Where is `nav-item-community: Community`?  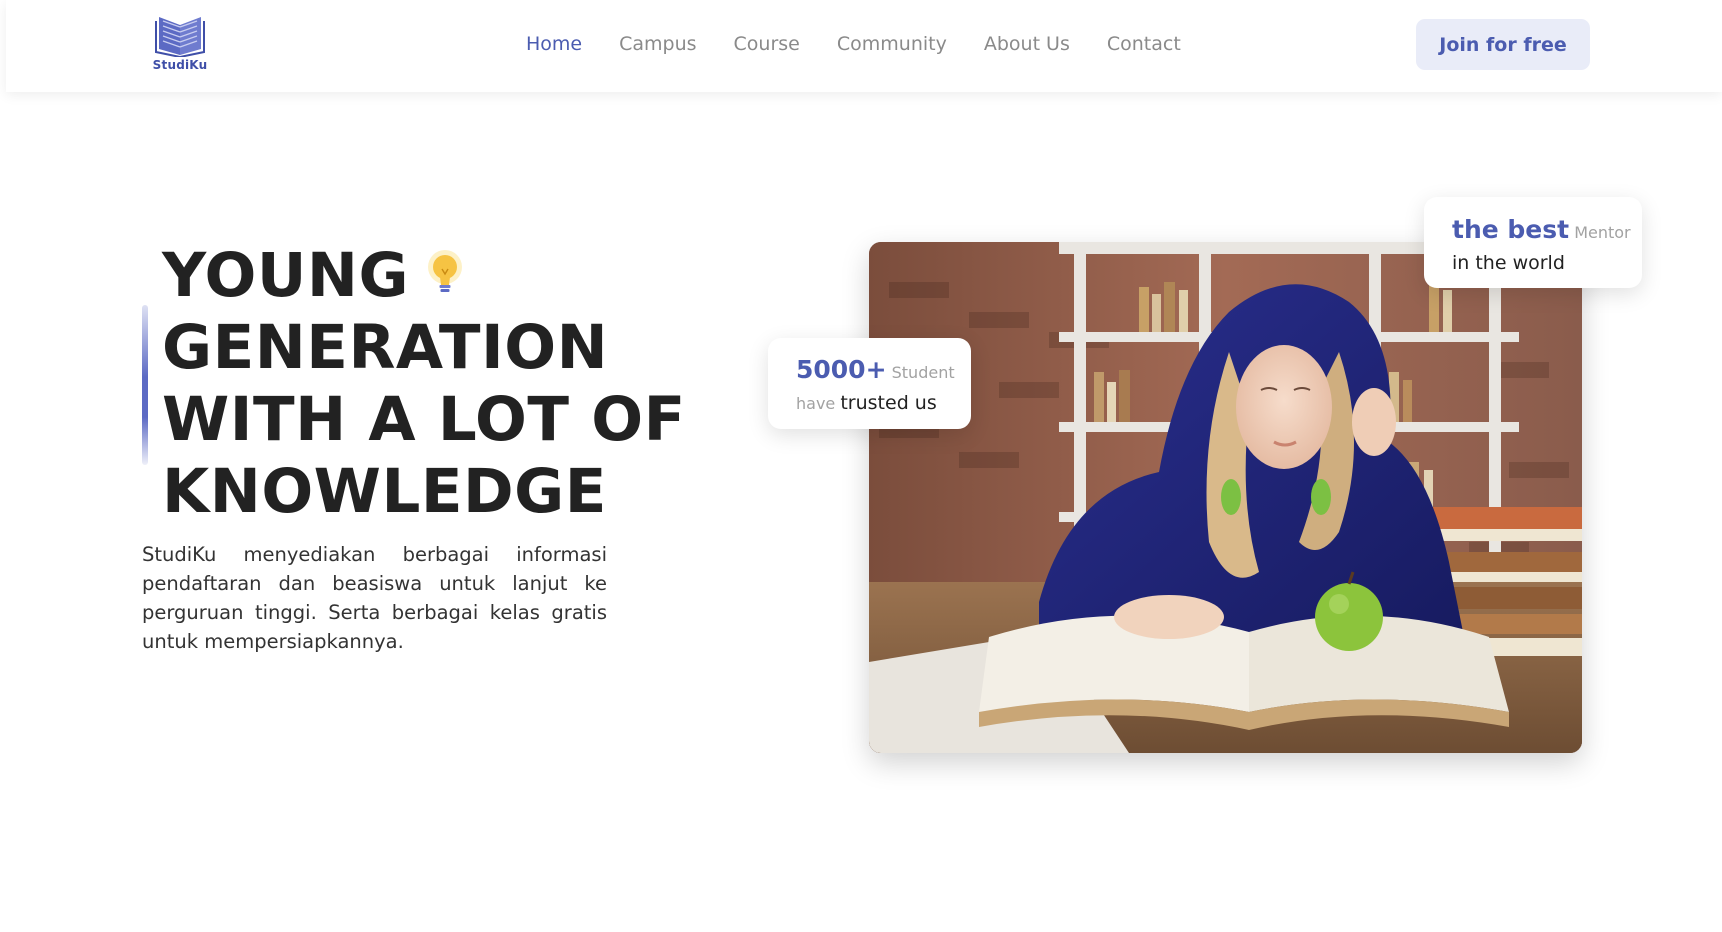 nav-item-community: Community is located at coordinates (892, 44).